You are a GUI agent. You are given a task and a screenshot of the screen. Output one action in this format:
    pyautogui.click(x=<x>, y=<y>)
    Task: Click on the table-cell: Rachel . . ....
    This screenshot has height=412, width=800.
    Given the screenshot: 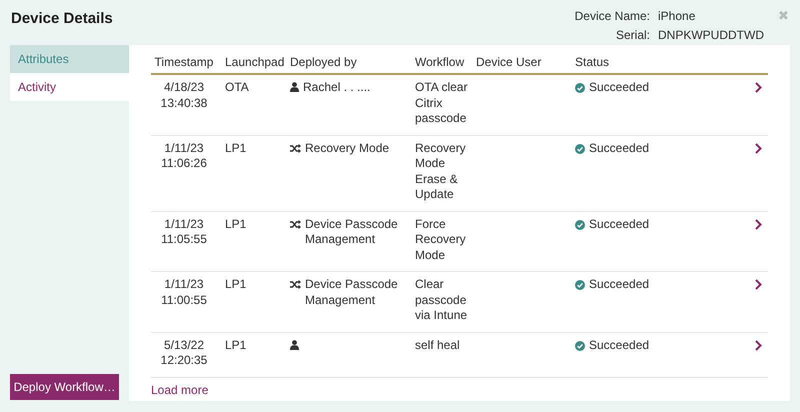 What is the action you would take?
    pyautogui.click(x=336, y=88)
    